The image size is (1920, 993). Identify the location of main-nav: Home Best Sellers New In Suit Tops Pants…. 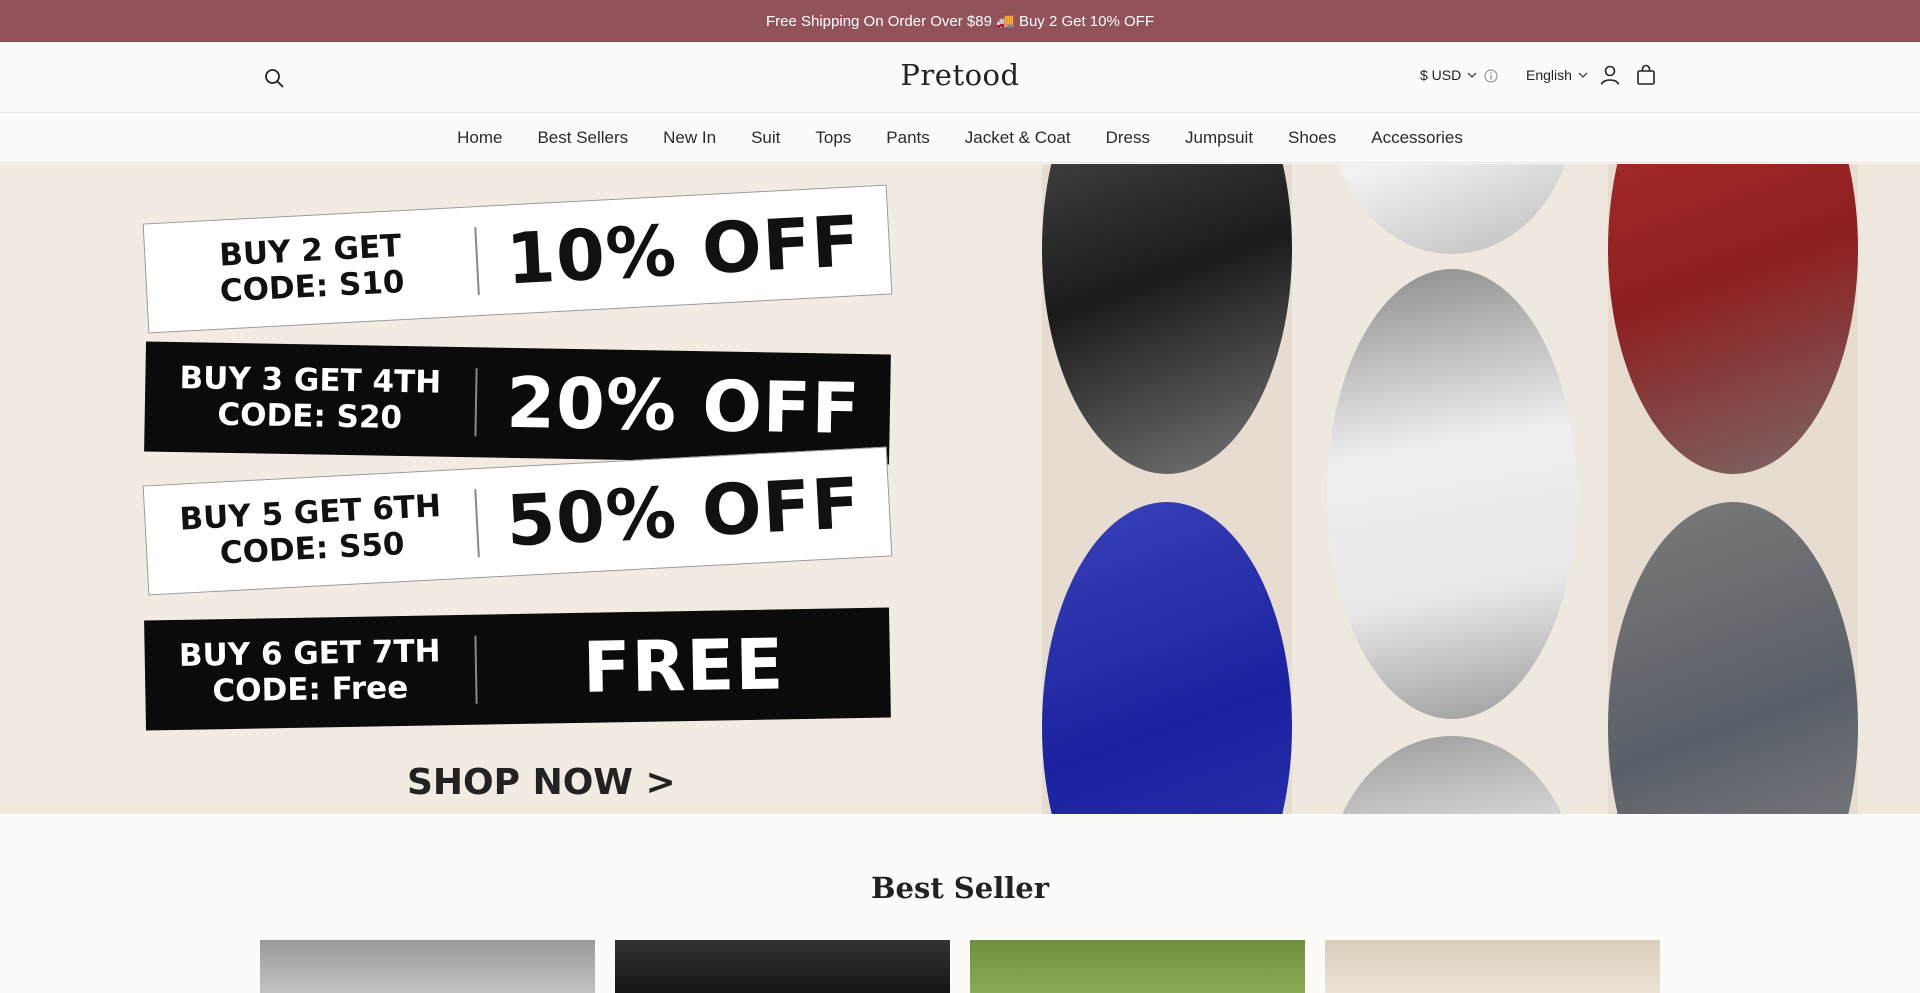
(960, 138).